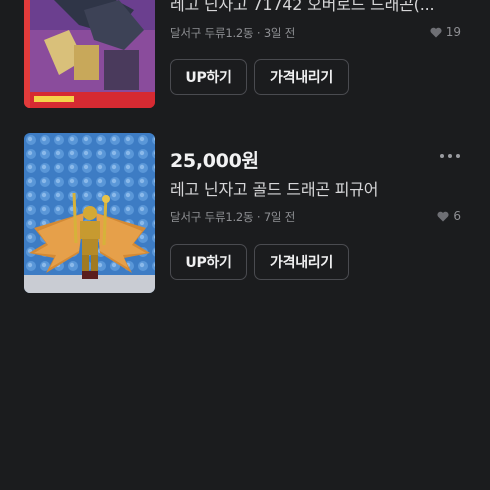  I want to click on listing-title: 레고 닌자고 골드 드래곤 피규어, so click(315, 188).